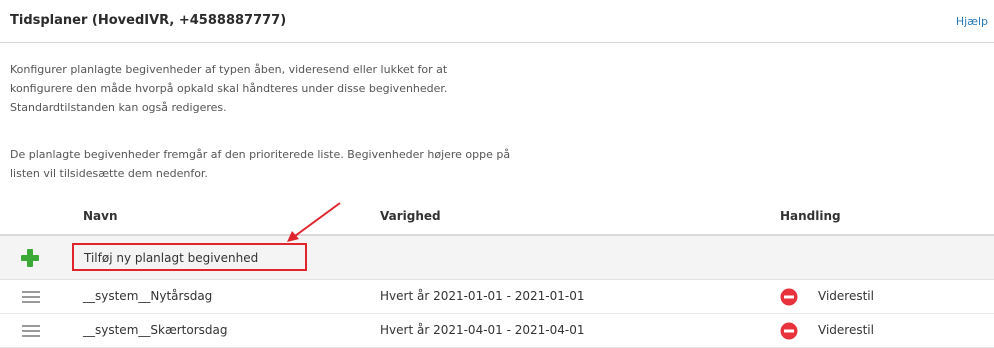 This screenshot has height=348, width=994. Describe the element at coordinates (497, 258) in the screenshot. I see `add-event-row: Tilføj ny planlagt begivenhed` at that location.